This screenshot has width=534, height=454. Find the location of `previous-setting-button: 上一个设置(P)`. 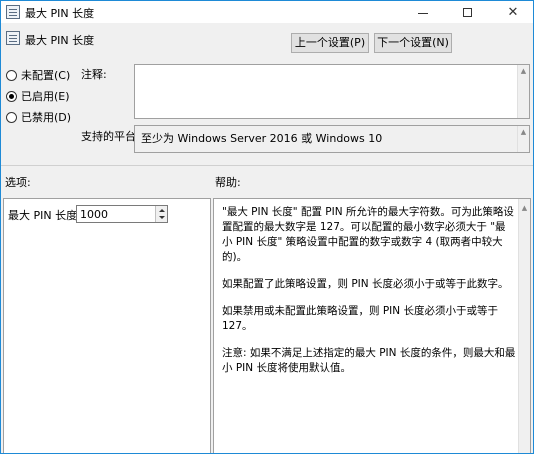

previous-setting-button: 上一个设置(P) is located at coordinates (330, 43).